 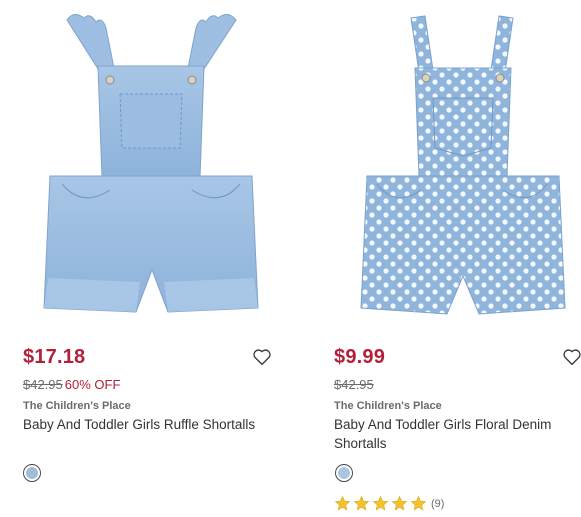 I want to click on rating-stars: (9), so click(x=389, y=503).